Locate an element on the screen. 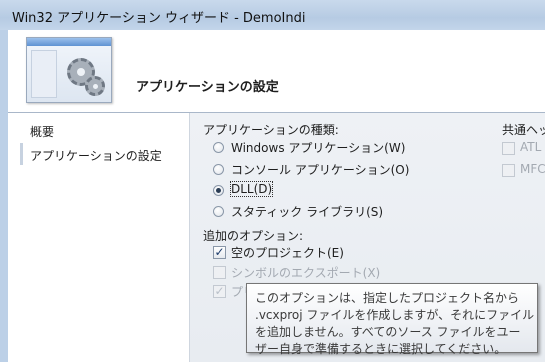 This screenshot has height=362, width=545. app-type-label: アプリケーションの種類: is located at coordinates (271, 130).